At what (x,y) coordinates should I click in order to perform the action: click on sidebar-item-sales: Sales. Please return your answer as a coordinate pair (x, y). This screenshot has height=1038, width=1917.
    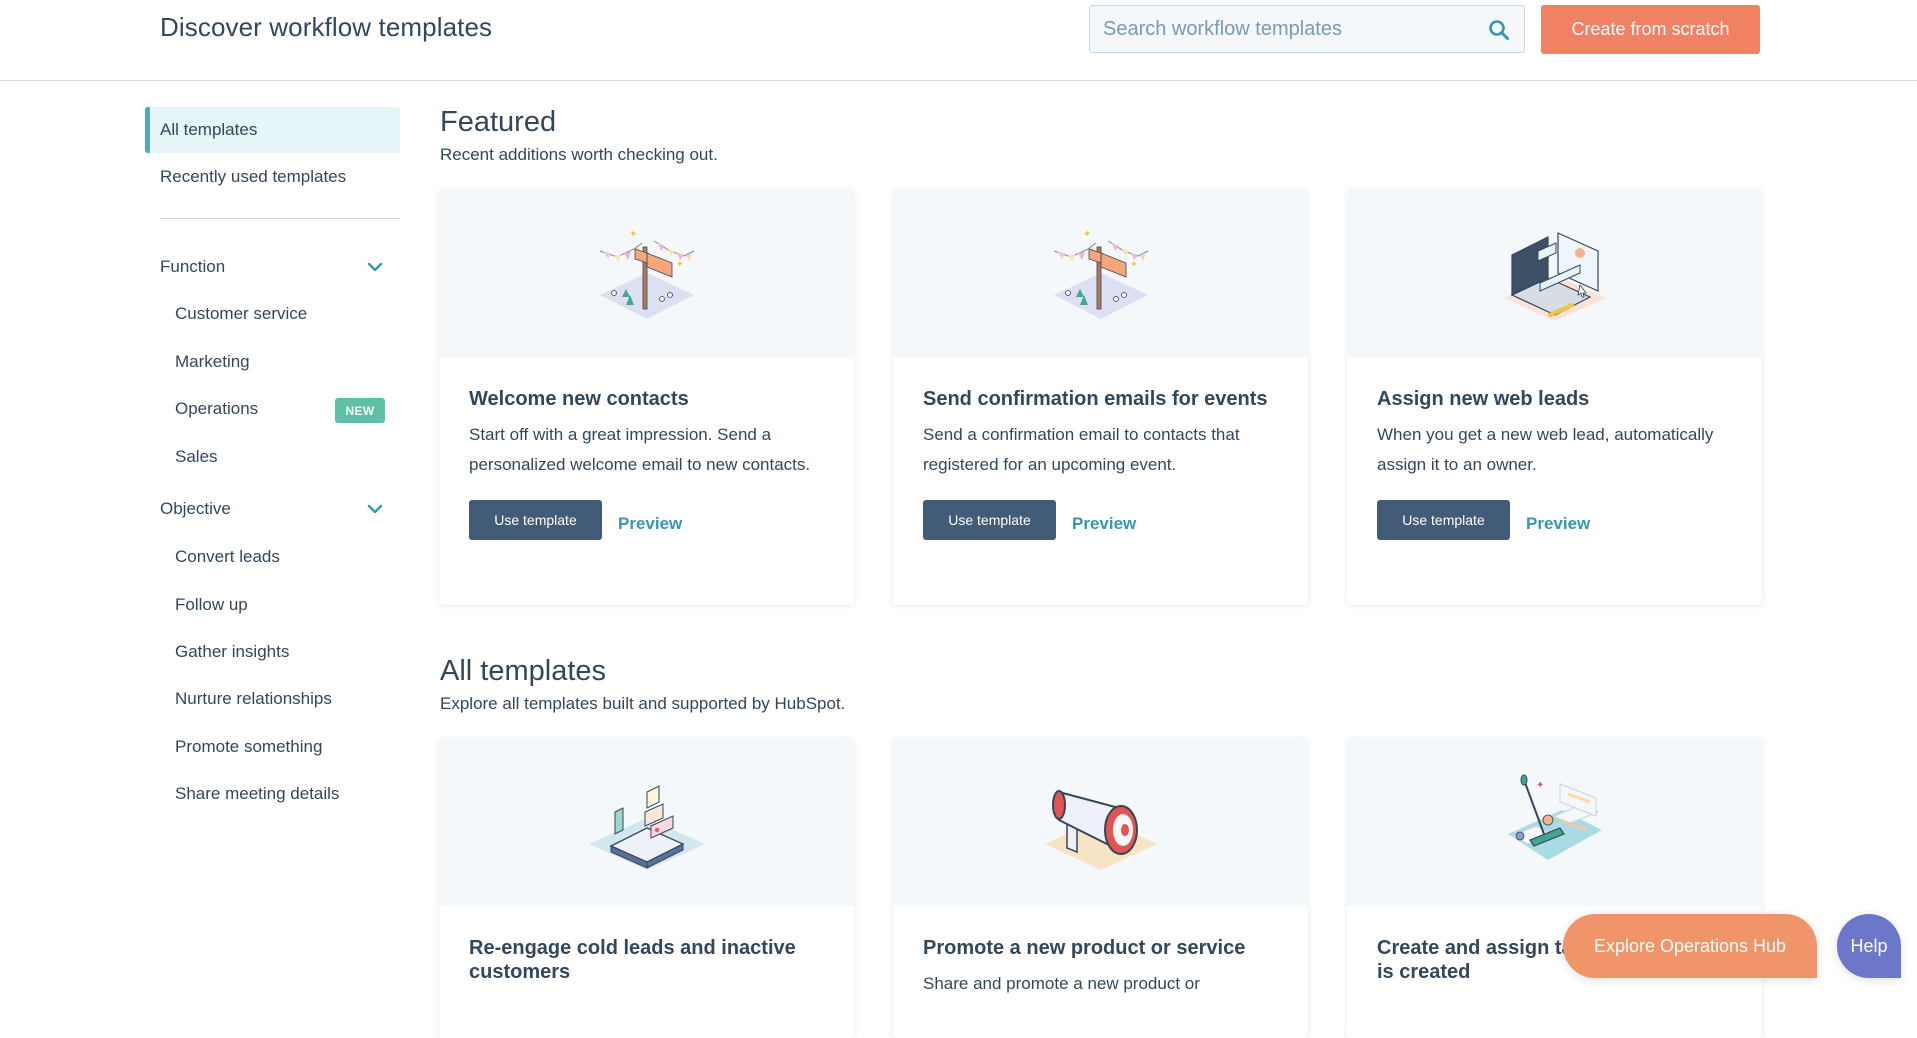
    Looking at the image, I should click on (196, 457).